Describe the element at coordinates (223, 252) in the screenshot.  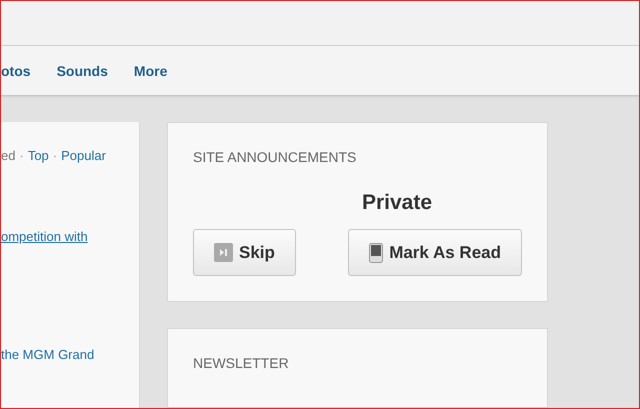
I see `skip-icon` at that location.